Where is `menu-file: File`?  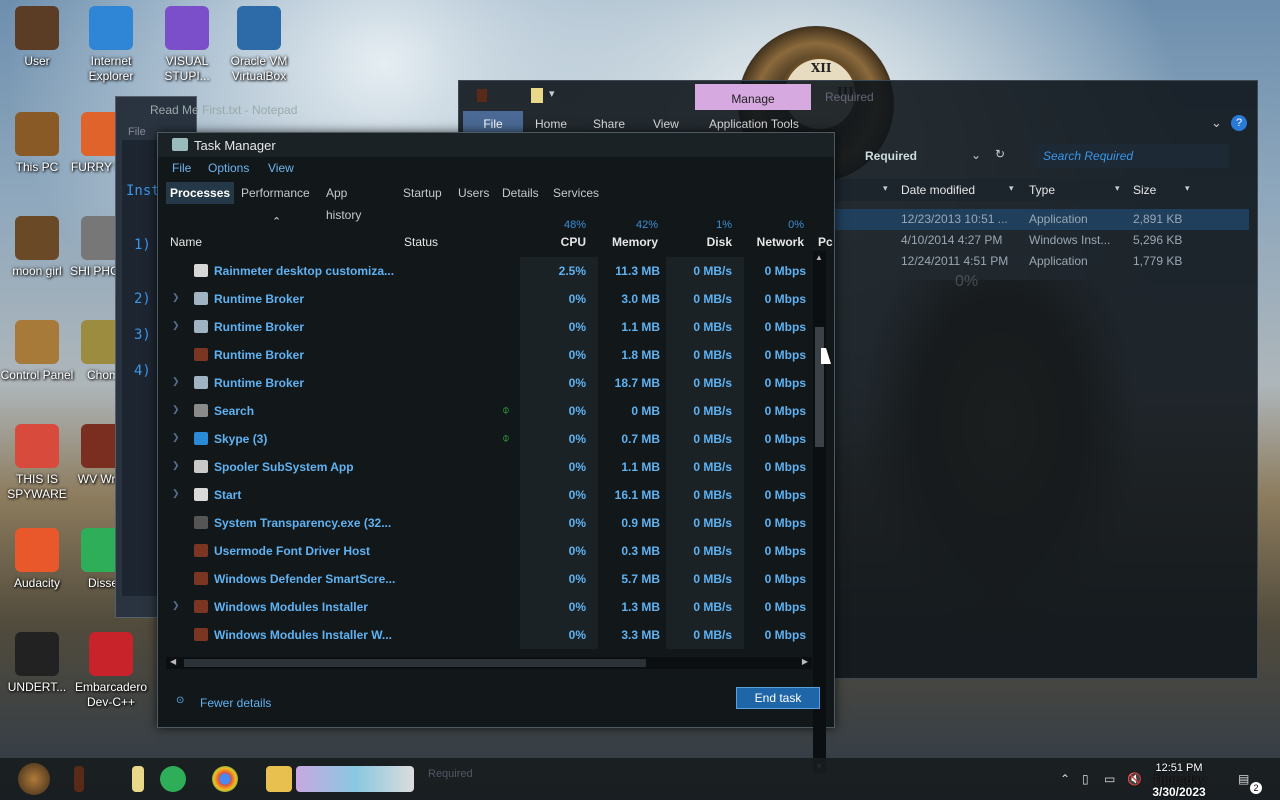 menu-file: File is located at coordinates (181, 168).